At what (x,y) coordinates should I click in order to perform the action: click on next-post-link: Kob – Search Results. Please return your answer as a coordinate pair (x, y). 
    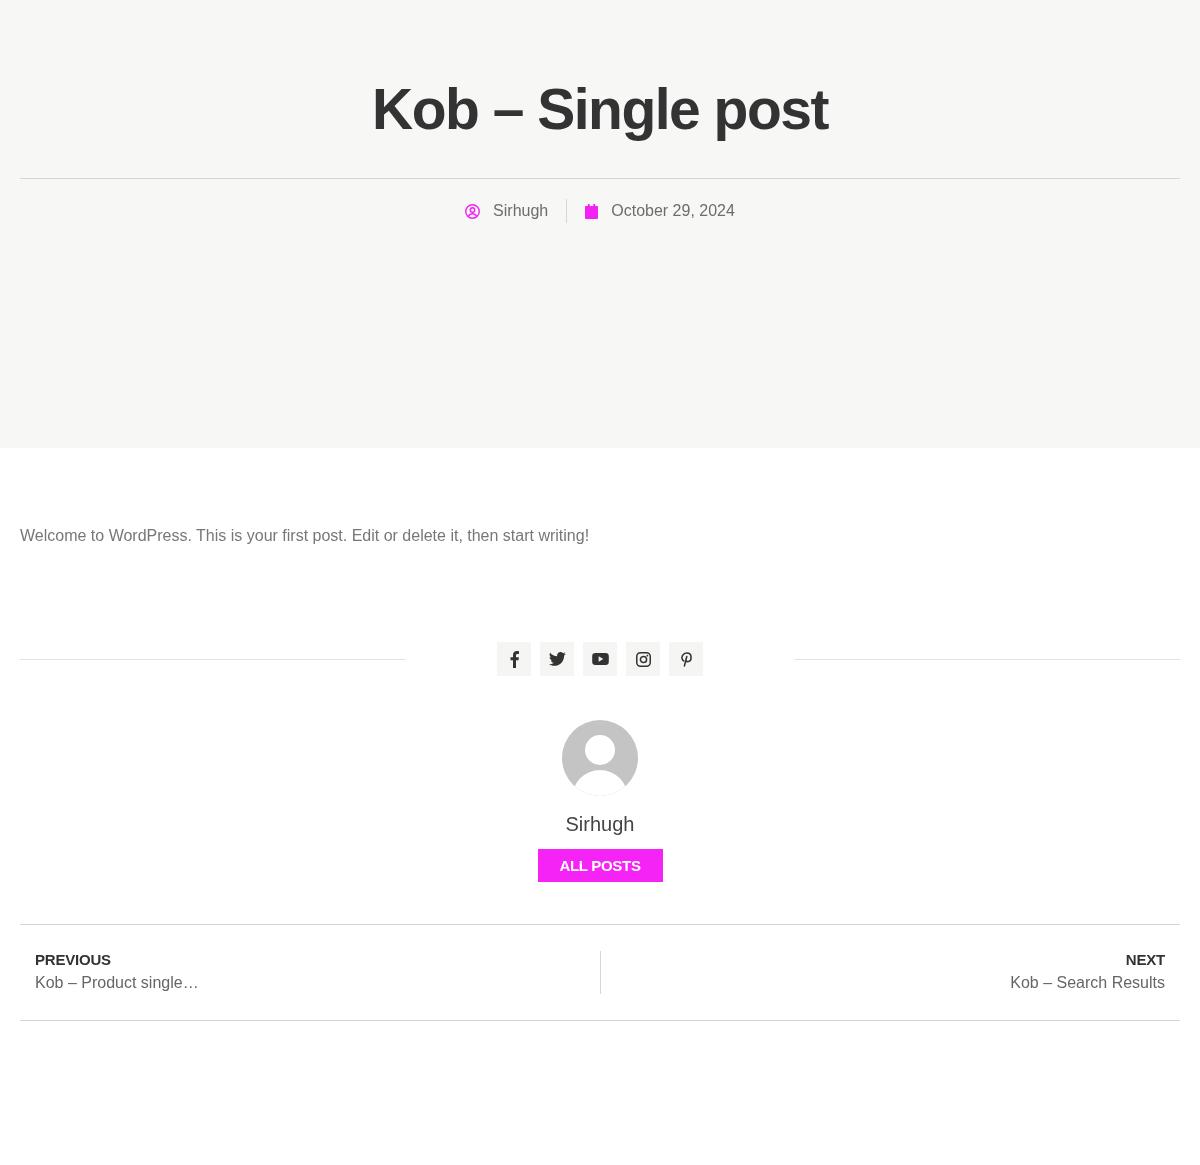
    Looking at the image, I should click on (1087, 983).